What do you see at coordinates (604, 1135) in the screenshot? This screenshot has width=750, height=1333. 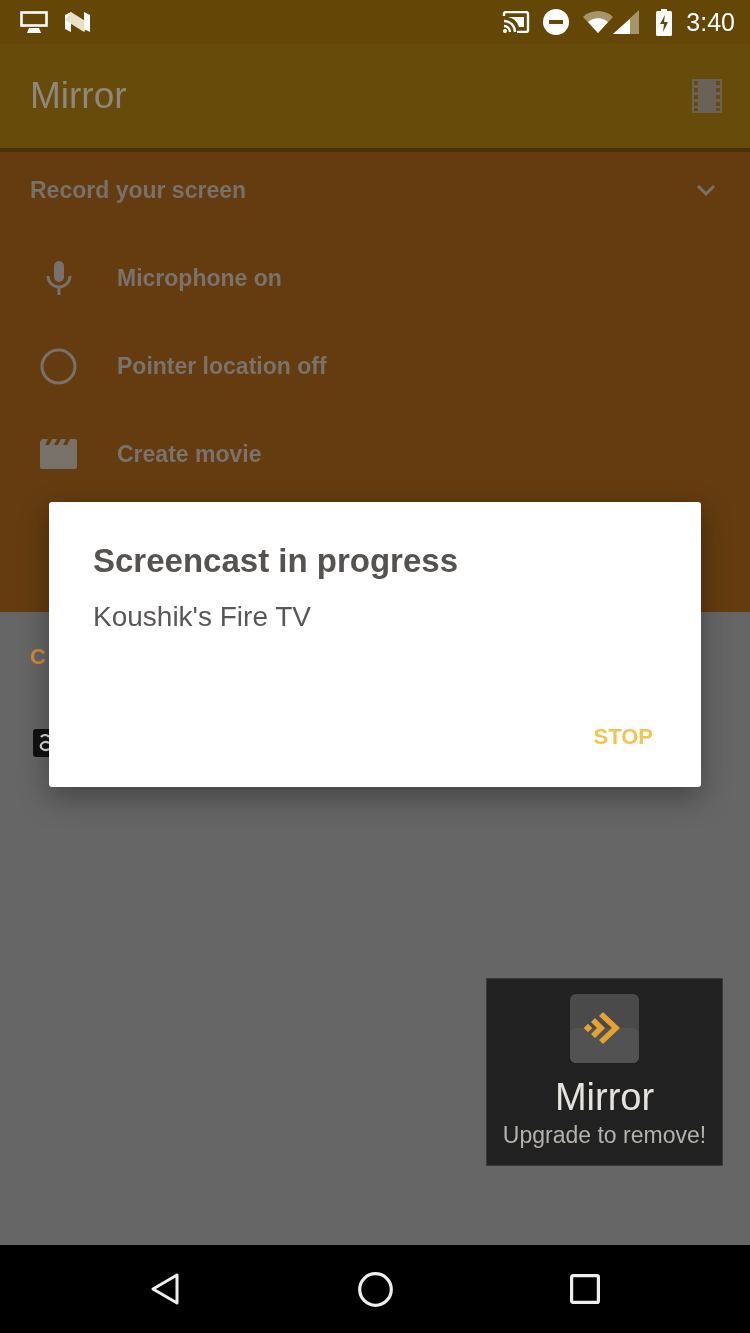 I see `promo-subtitle: Upgrade to remove!` at bounding box center [604, 1135].